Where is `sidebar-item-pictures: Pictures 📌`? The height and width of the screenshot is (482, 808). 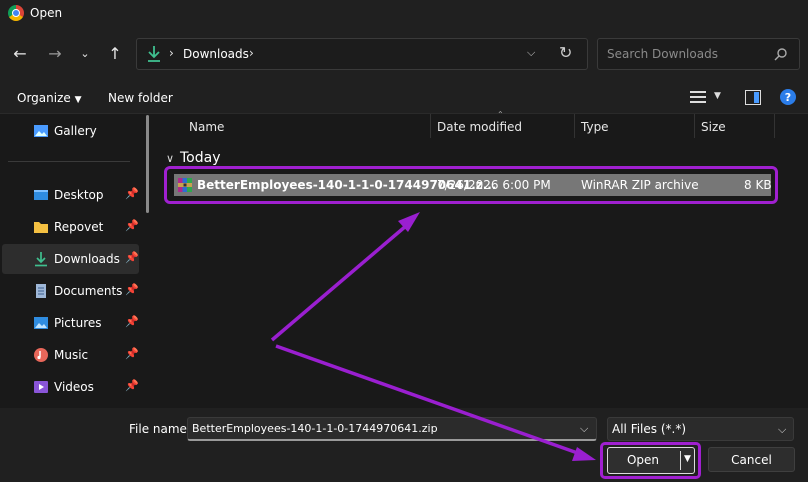
sidebar-item-pictures: Pictures 📌 is located at coordinates (70, 323).